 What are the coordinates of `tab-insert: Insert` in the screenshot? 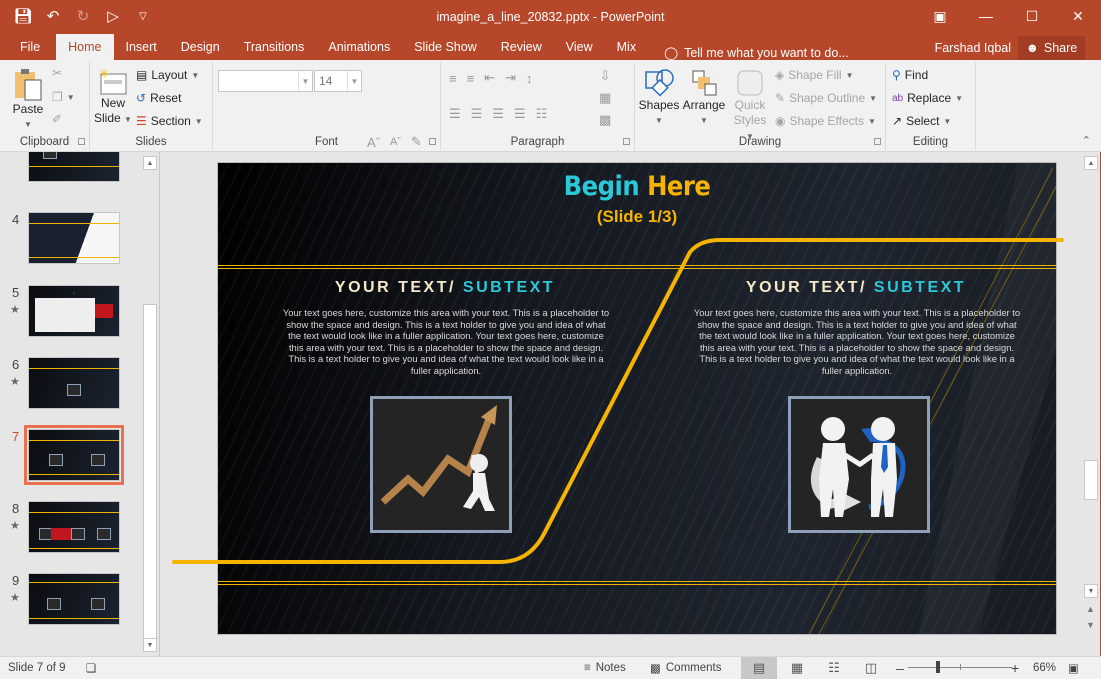 It's located at (141, 47).